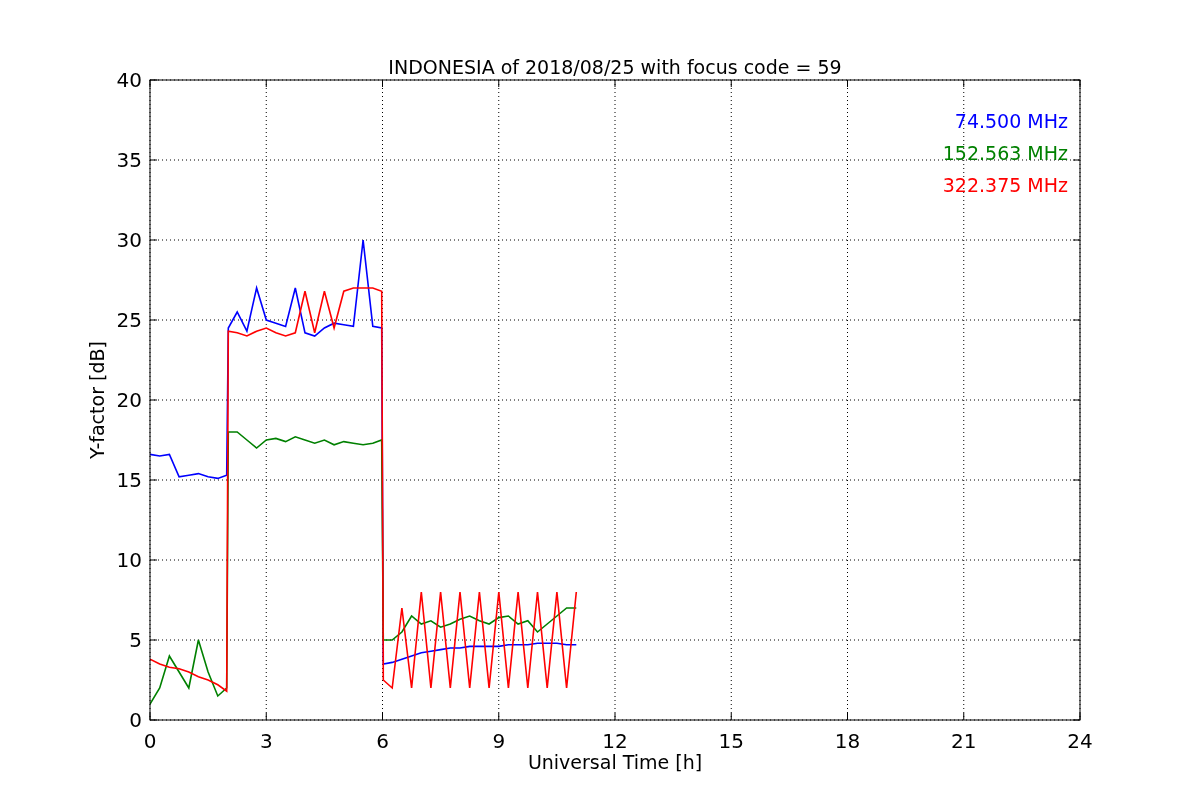  Describe the element at coordinates (1080, 741) in the screenshot. I see `tick-label: 24` at that location.